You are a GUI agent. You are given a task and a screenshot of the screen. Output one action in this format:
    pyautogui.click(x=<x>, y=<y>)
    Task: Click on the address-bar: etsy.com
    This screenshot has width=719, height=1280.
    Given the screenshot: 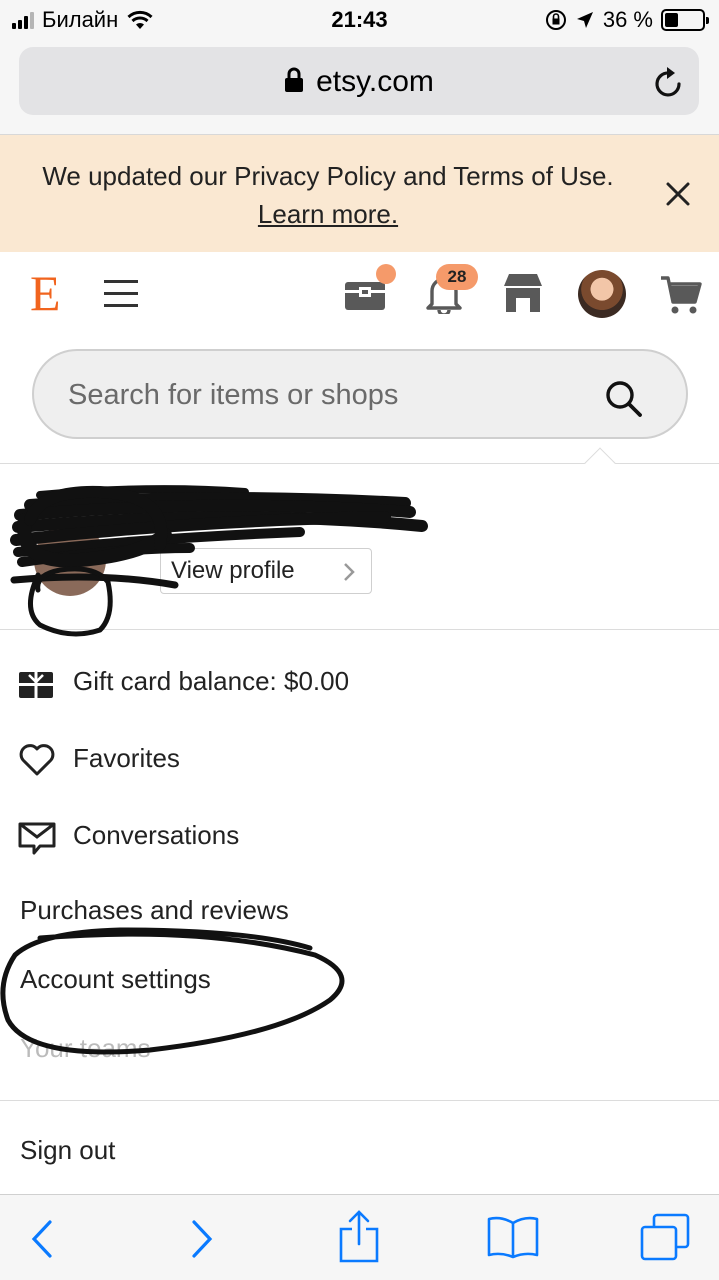 What is the action you would take?
    pyautogui.click(x=359, y=81)
    